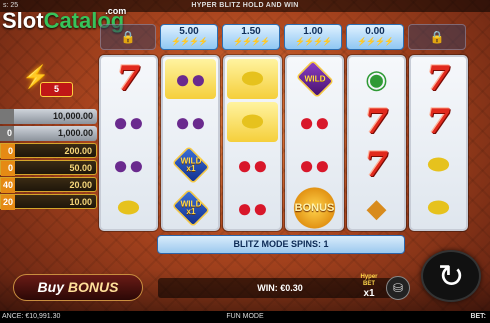 This screenshot has width=490, height=323. I want to click on reel-1: 7 ●● ●● ⬬, so click(128, 143).